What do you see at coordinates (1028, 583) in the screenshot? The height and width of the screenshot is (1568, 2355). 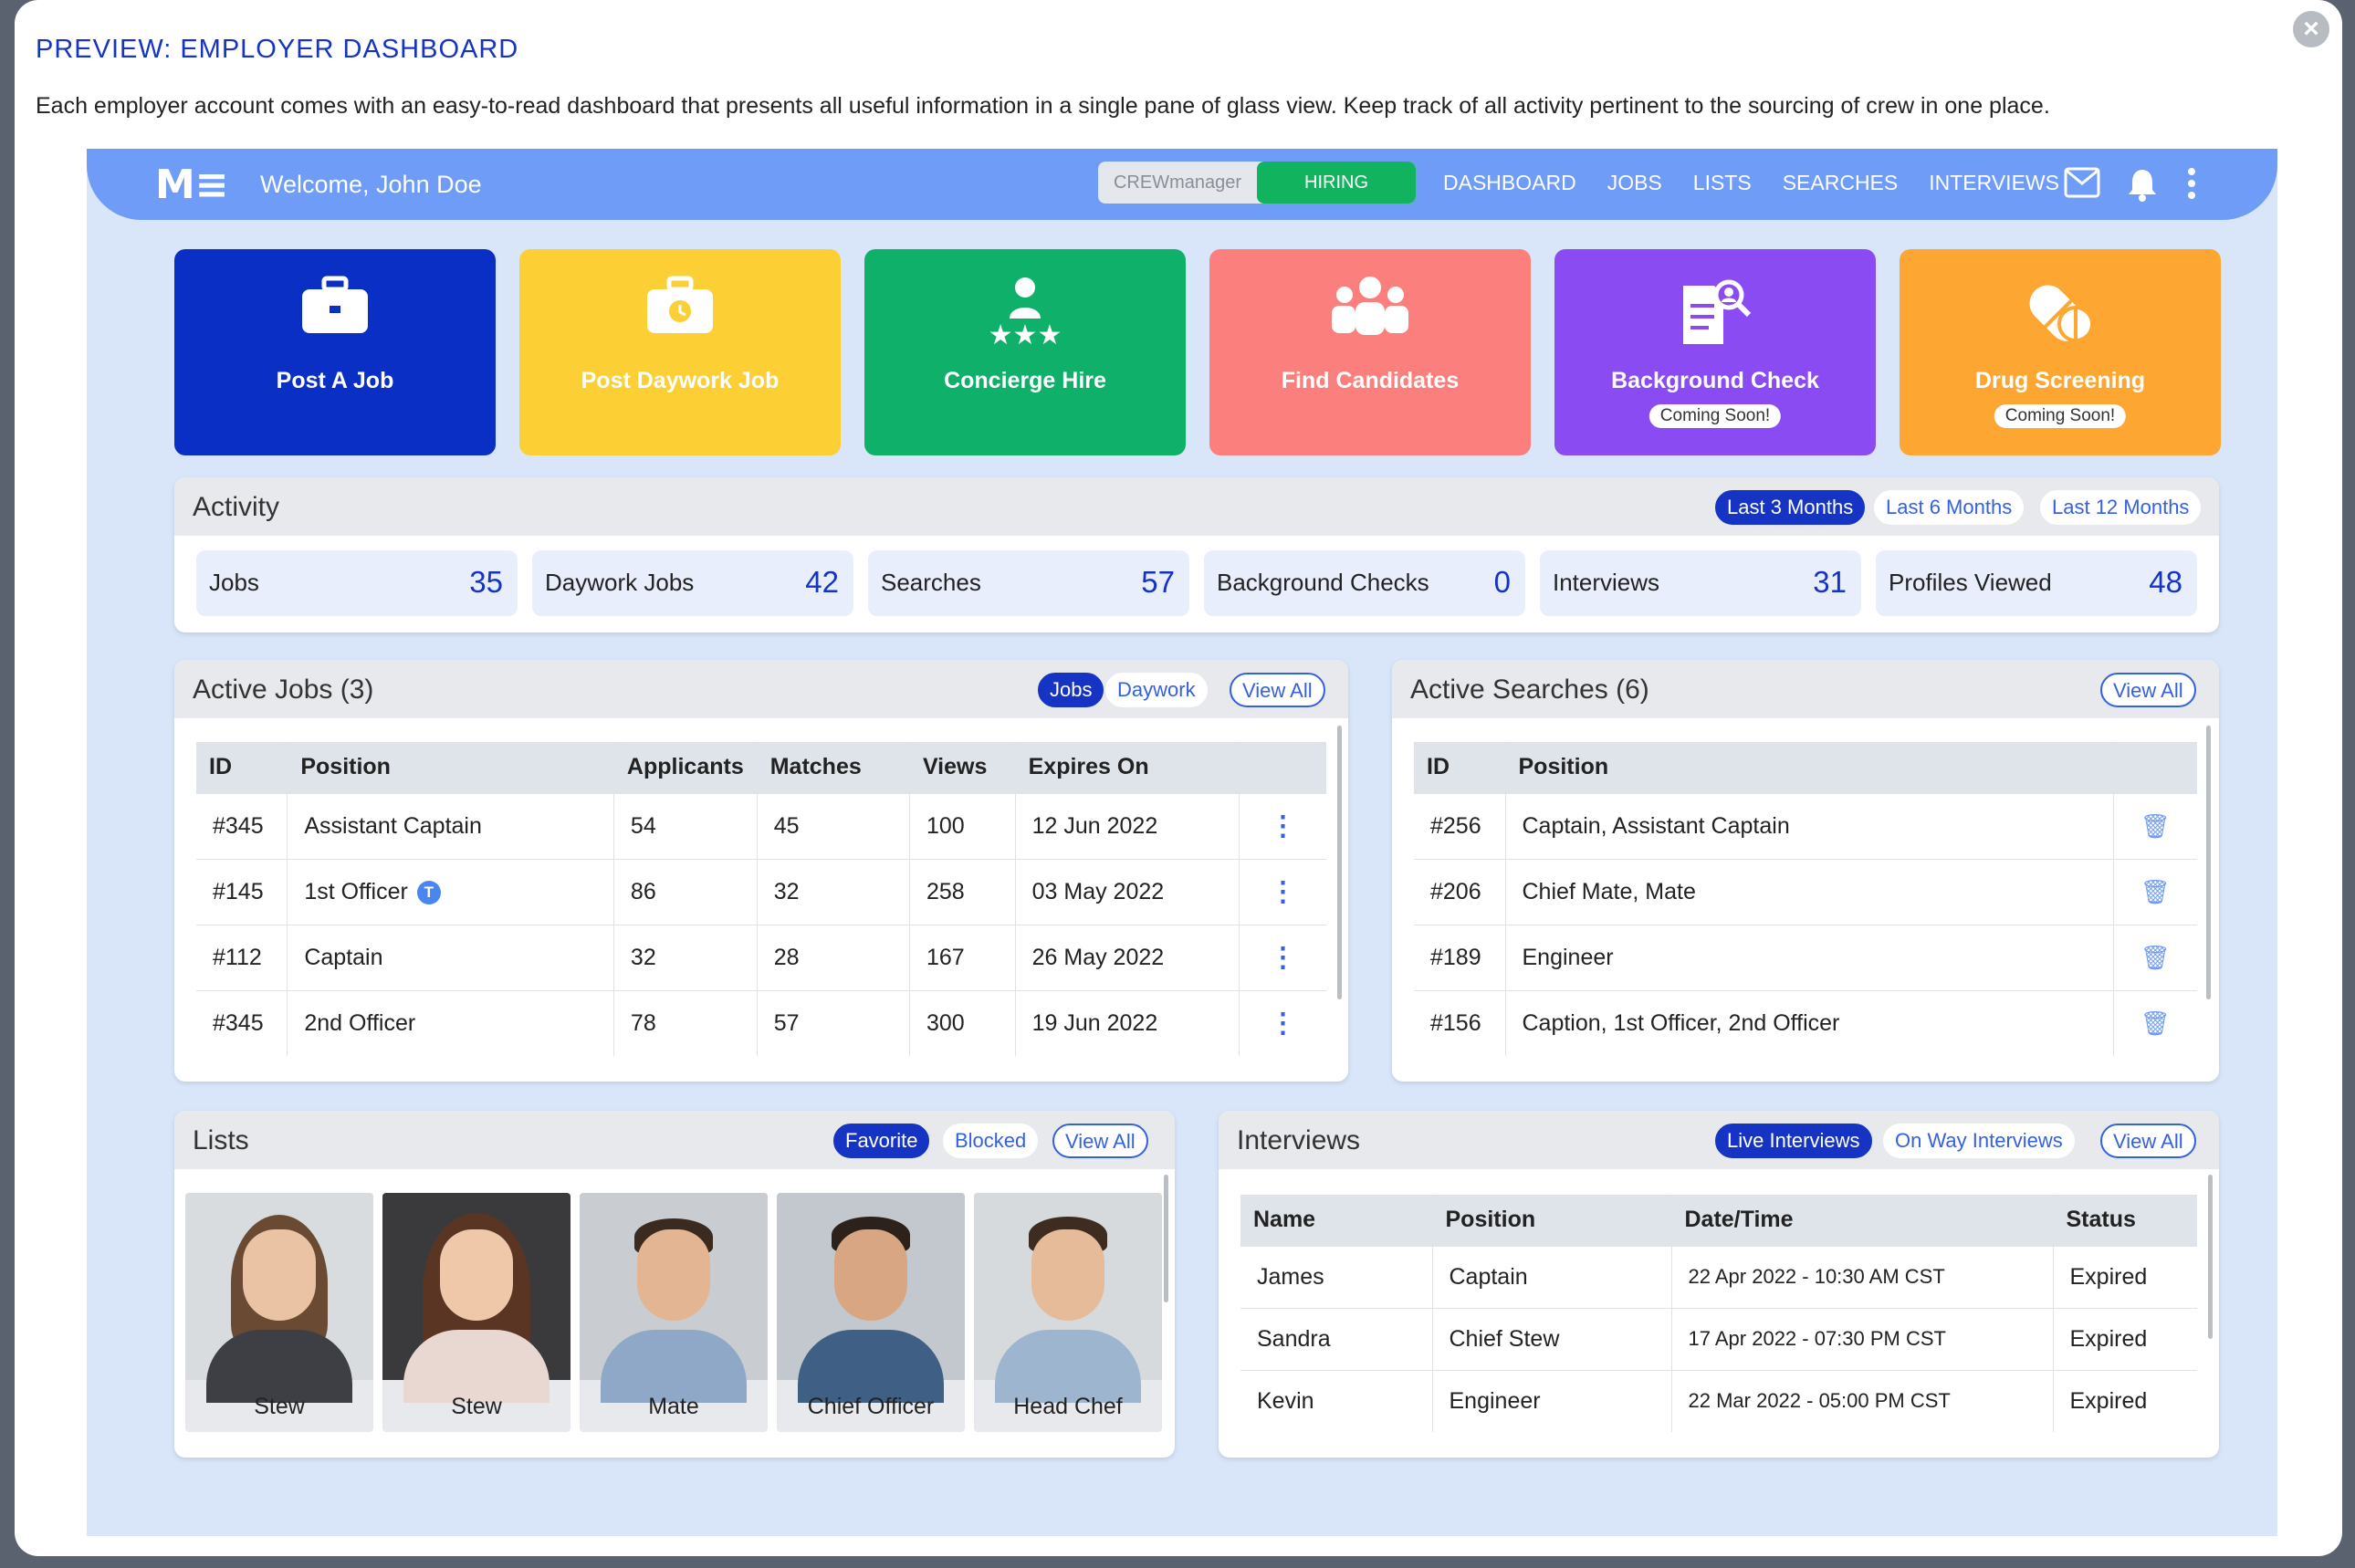 I see `stat-searches: Searches 57` at bounding box center [1028, 583].